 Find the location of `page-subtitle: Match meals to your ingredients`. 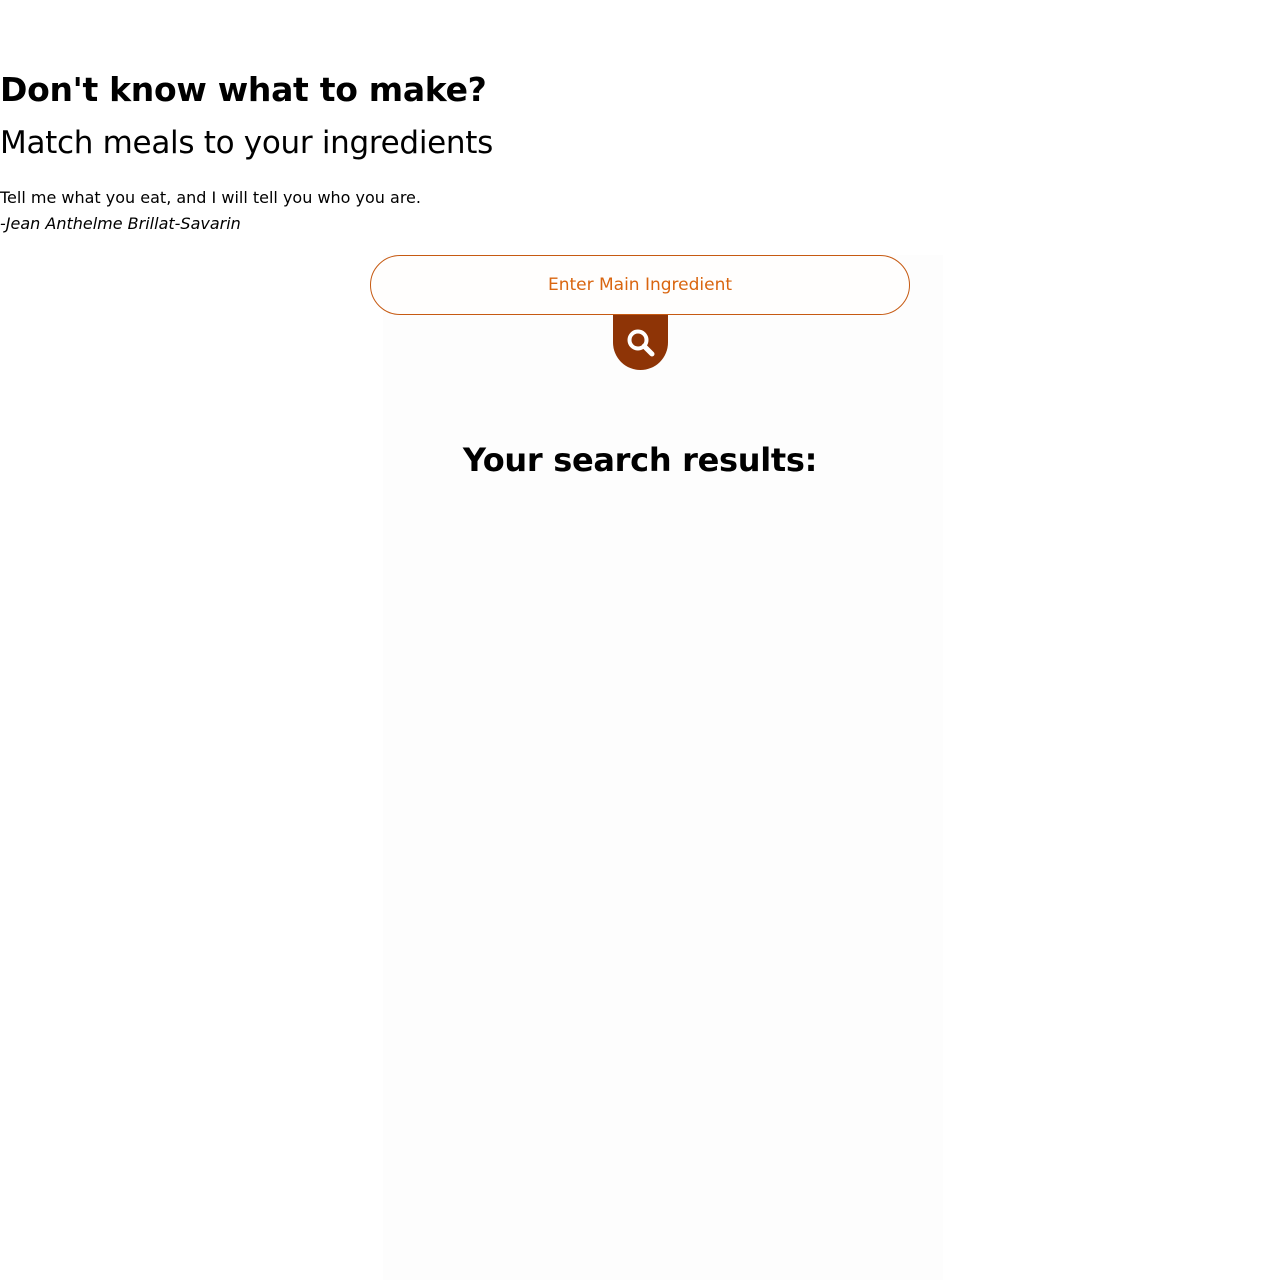

page-subtitle: Match meals to your ingredients is located at coordinates (246, 143).